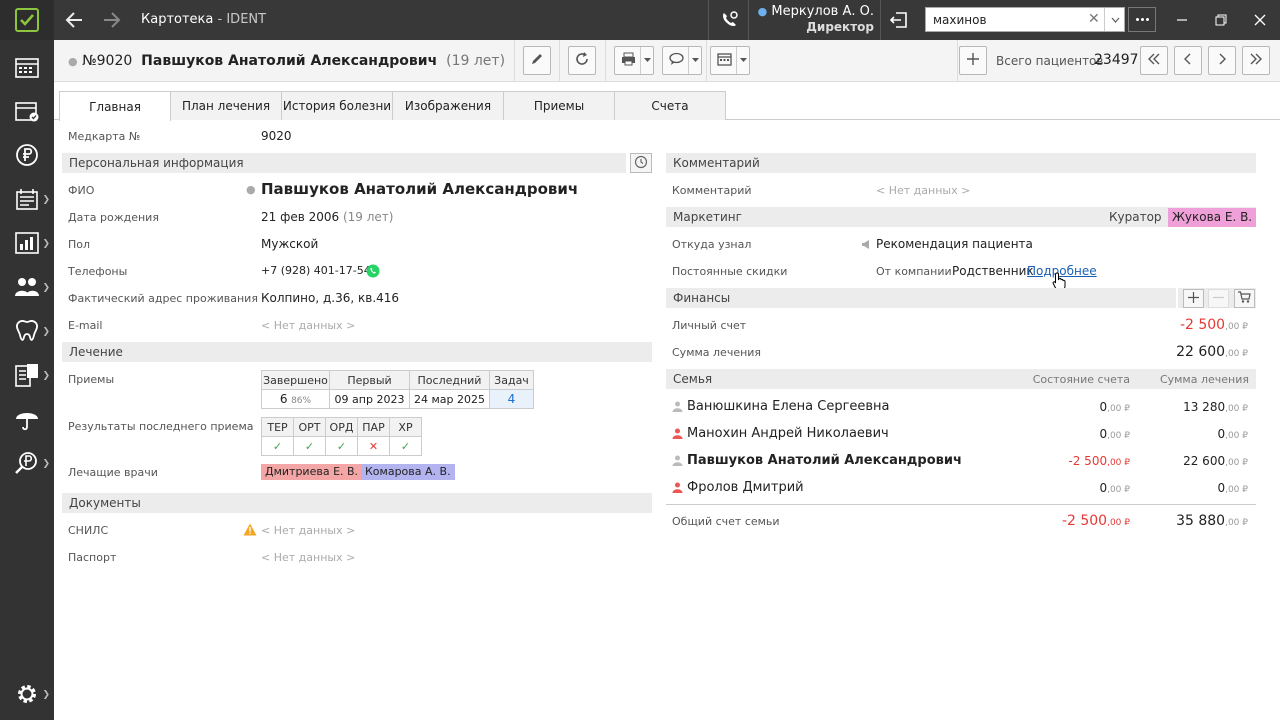 The width and height of the screenshot is (1280, 720). Describe the element at coordinates (961, 163) in the screenshot. I see `section-comment: Комментарий` at that location.